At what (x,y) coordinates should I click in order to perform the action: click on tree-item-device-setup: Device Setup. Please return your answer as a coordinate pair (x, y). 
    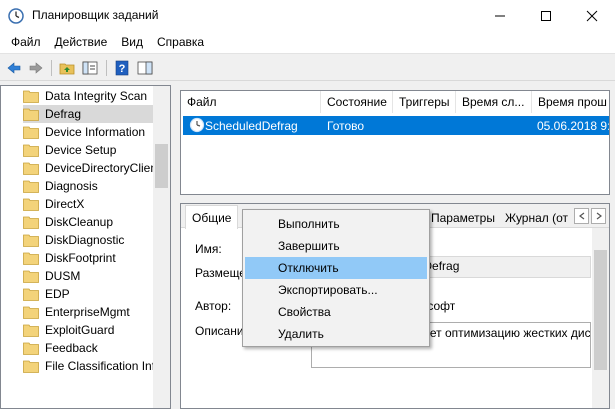
    Looking at the image, I should click on (93, 150).